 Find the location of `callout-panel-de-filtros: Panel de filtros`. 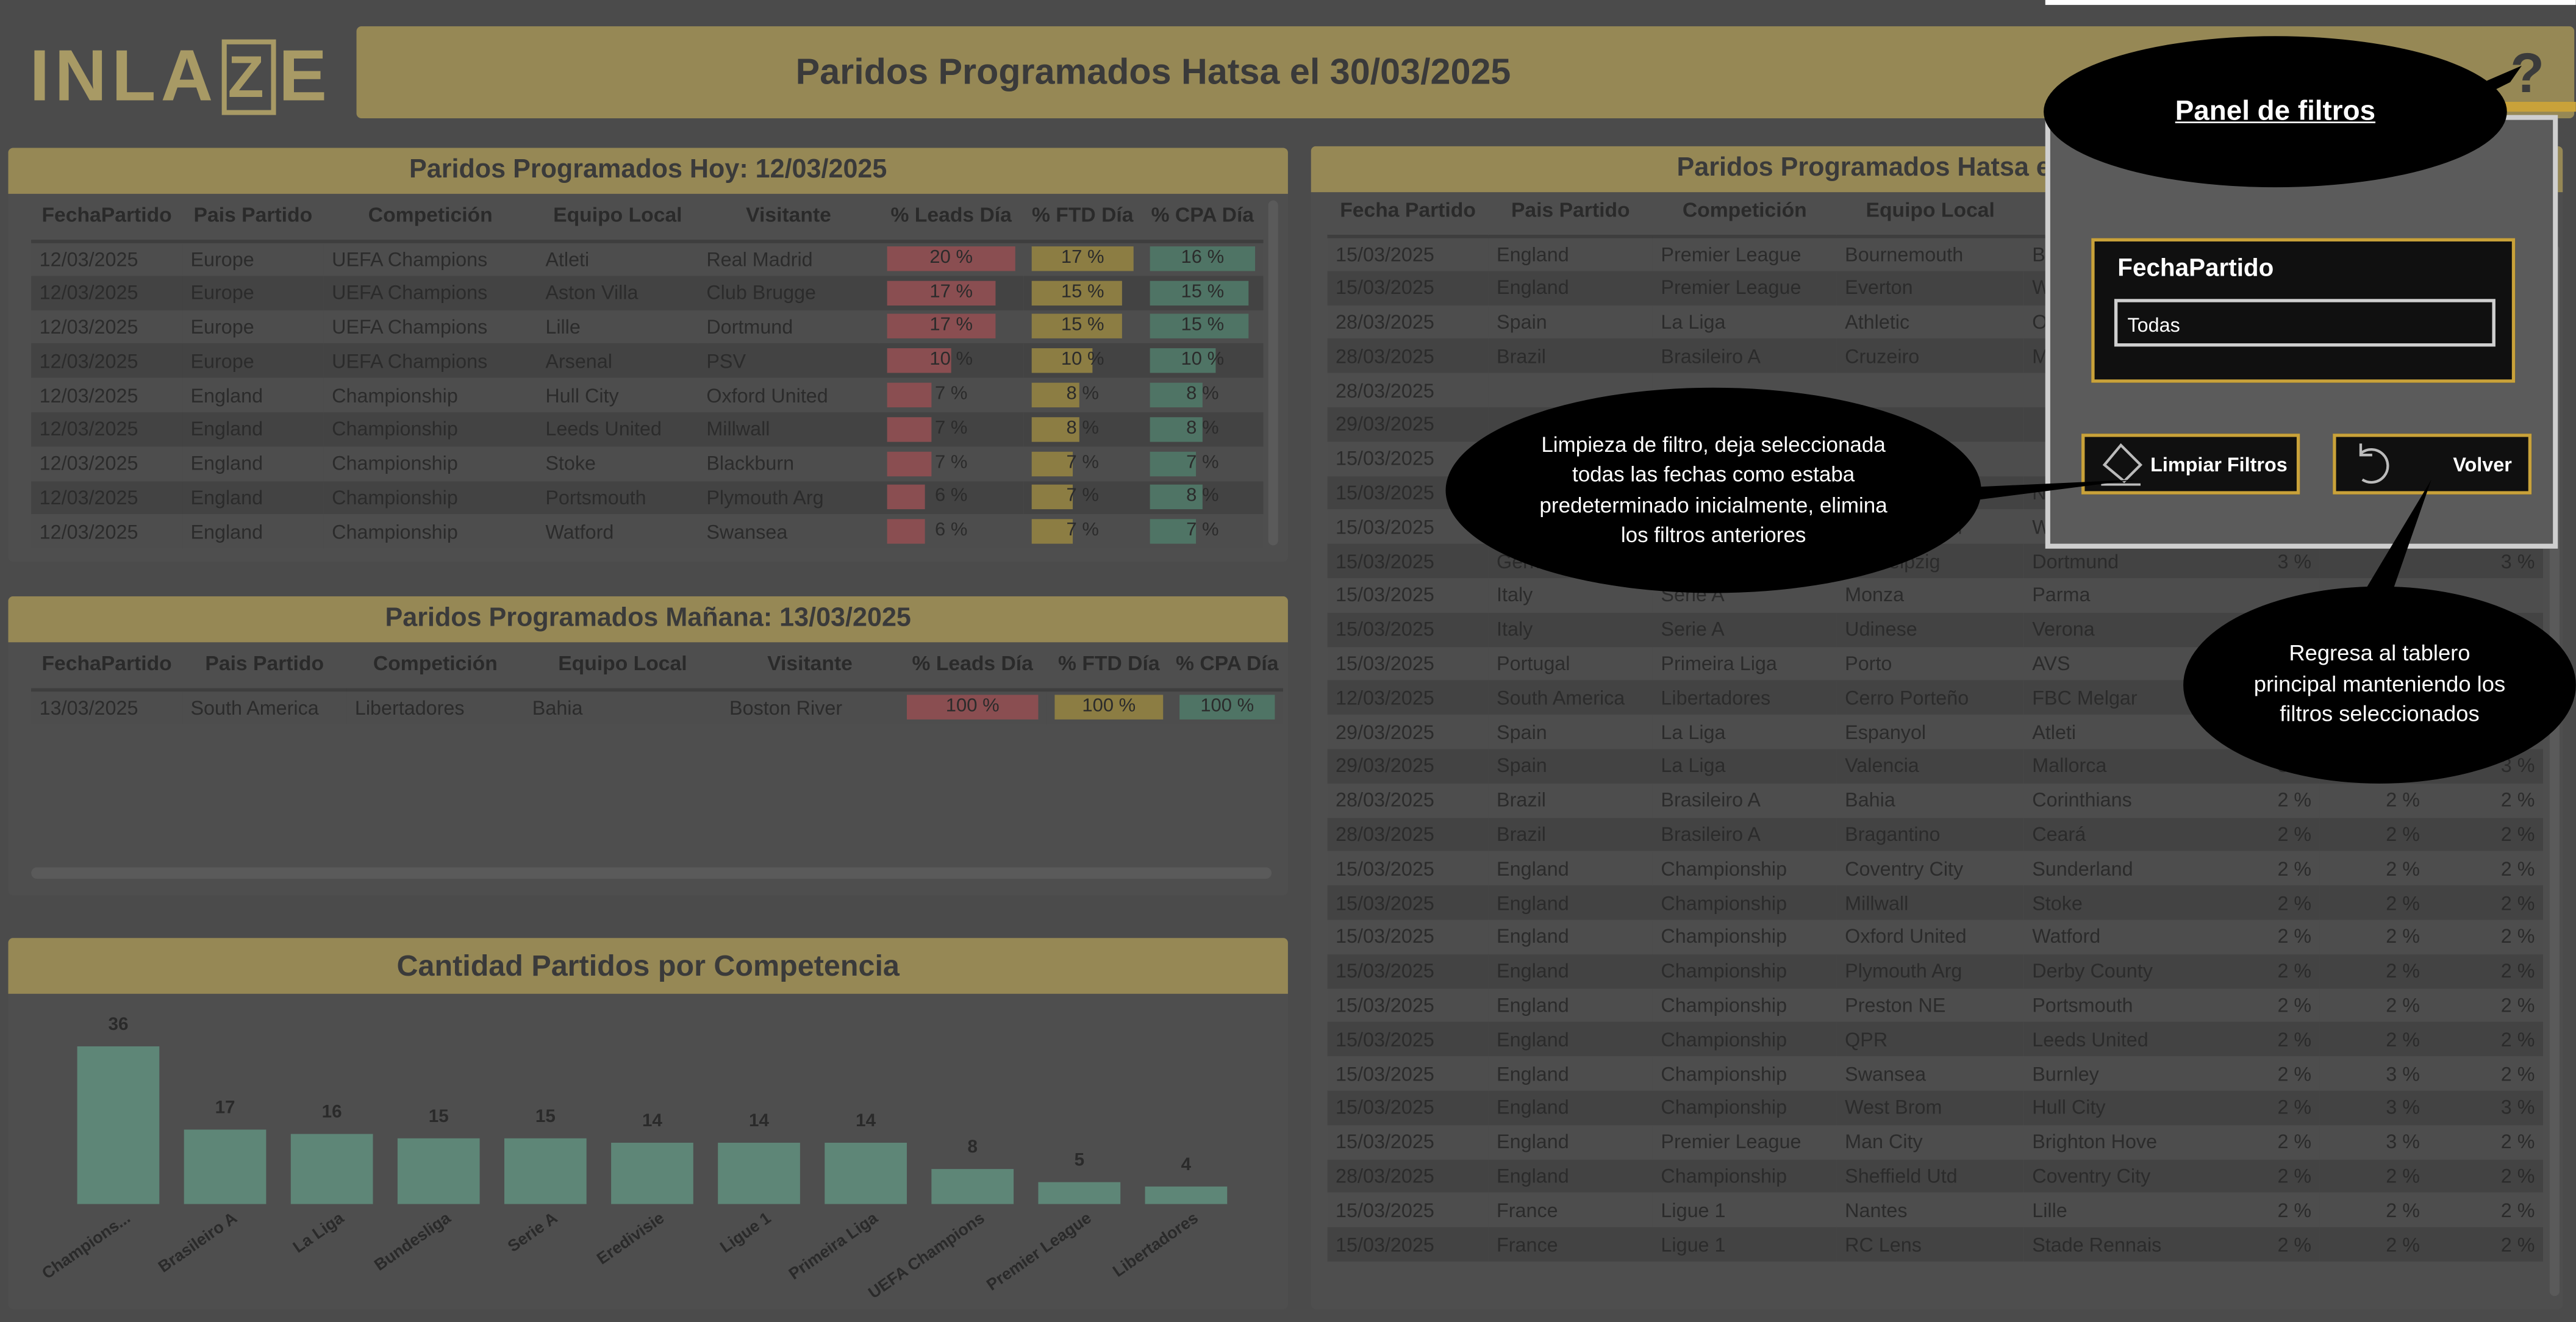

callout-panel-de-filtros: Panel de filtros is located at coordinates (2275, 112).